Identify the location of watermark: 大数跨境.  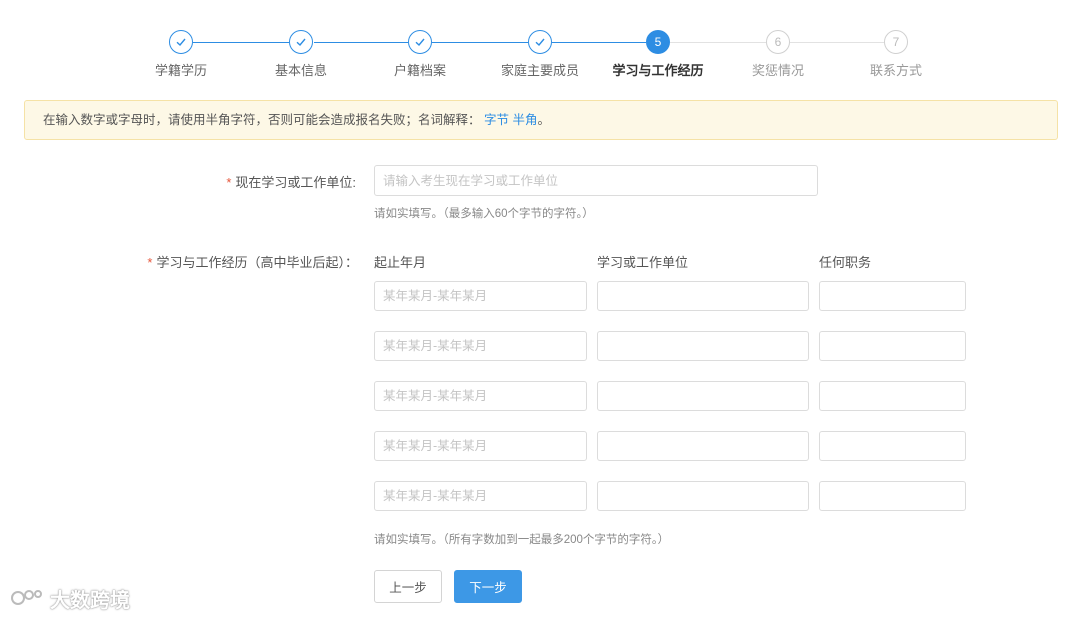
(70, 598).